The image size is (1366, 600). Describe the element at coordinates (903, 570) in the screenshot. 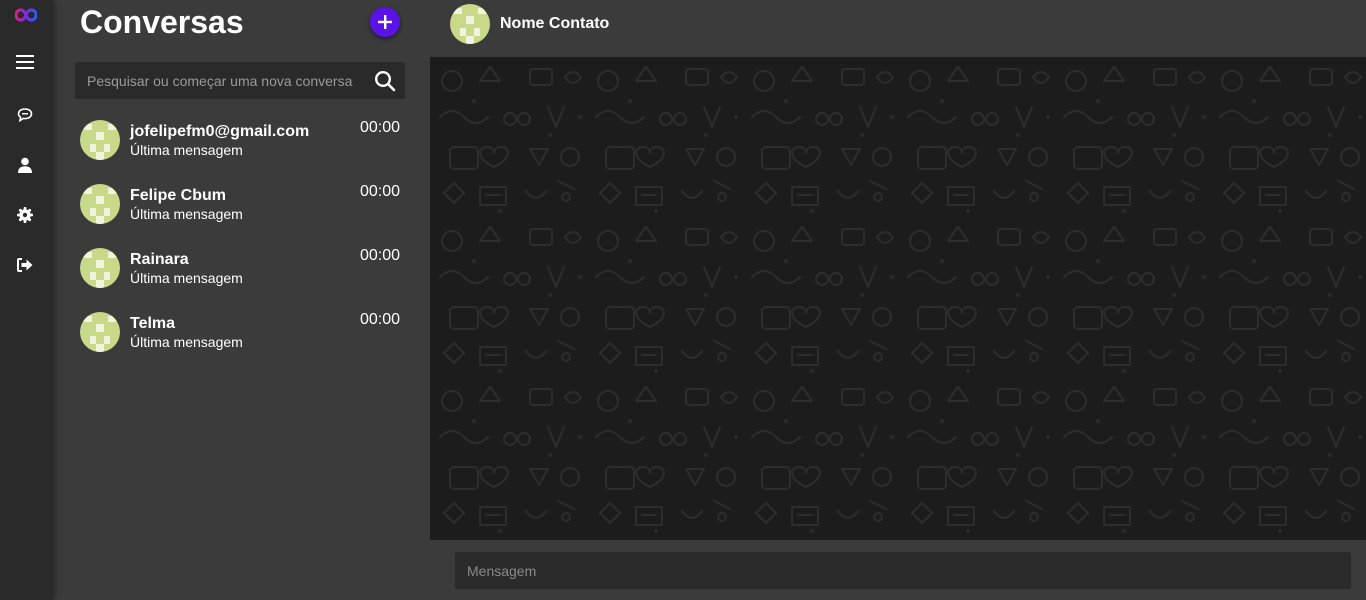

I see `message-input` at that location.